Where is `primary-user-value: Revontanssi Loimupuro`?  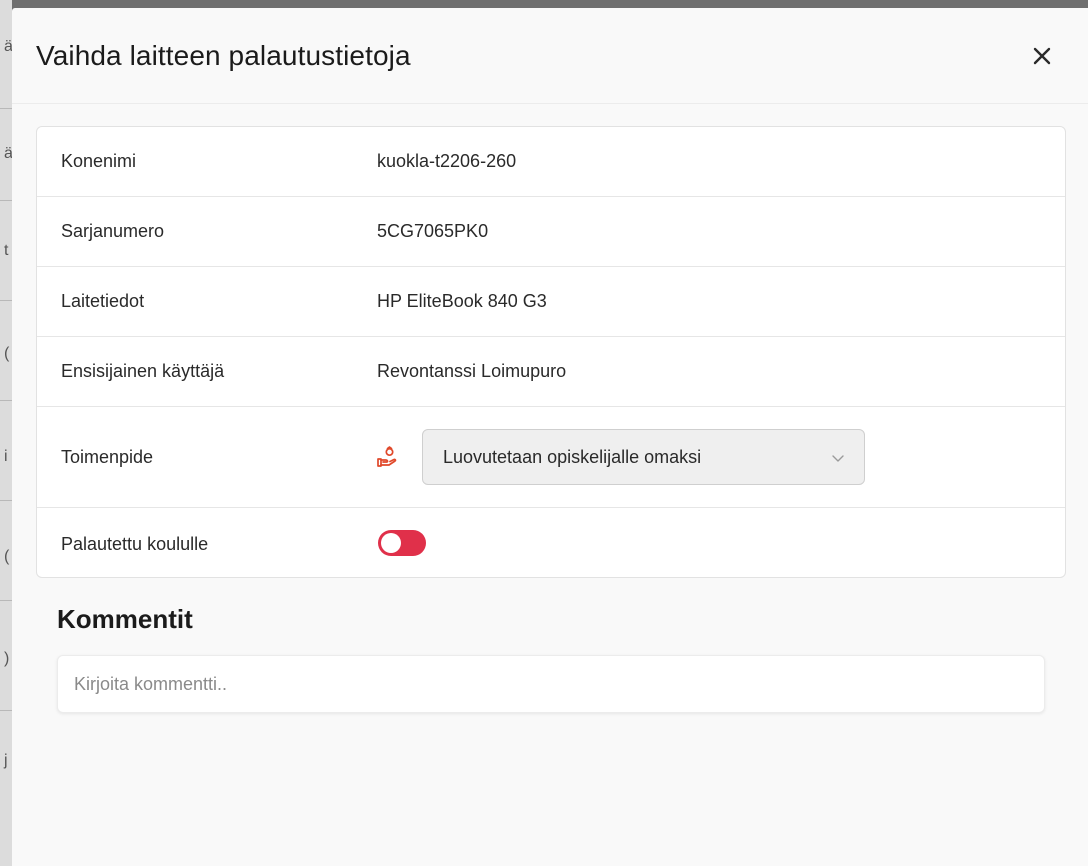 primary-user-value: Revontanssi Loimupuro is located at coordinates (472, 371).